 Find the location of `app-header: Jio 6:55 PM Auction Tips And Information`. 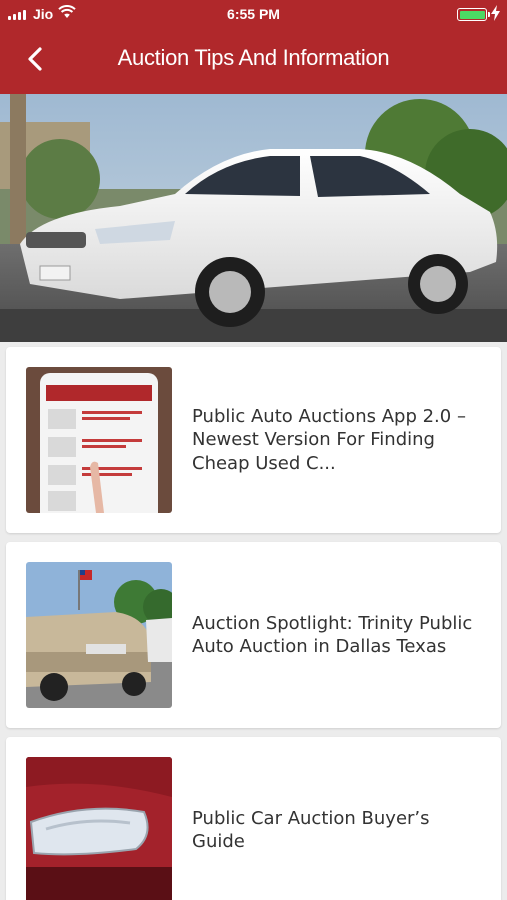

app-header: Jio 6:55 PM Auction Tips And Information is located at coordinates (253, 47).